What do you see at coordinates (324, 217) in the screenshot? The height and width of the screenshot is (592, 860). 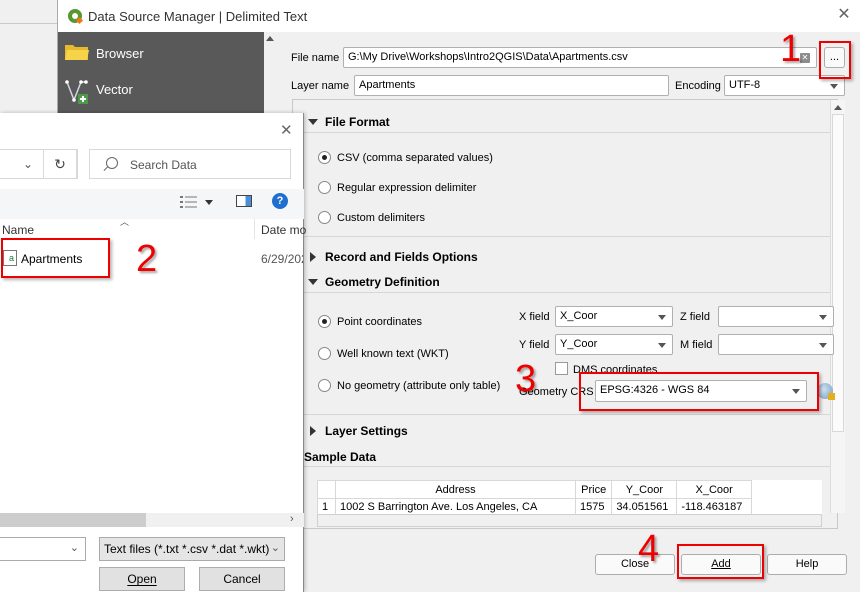 I see `radio-custom` at bounding box center [324, 217].